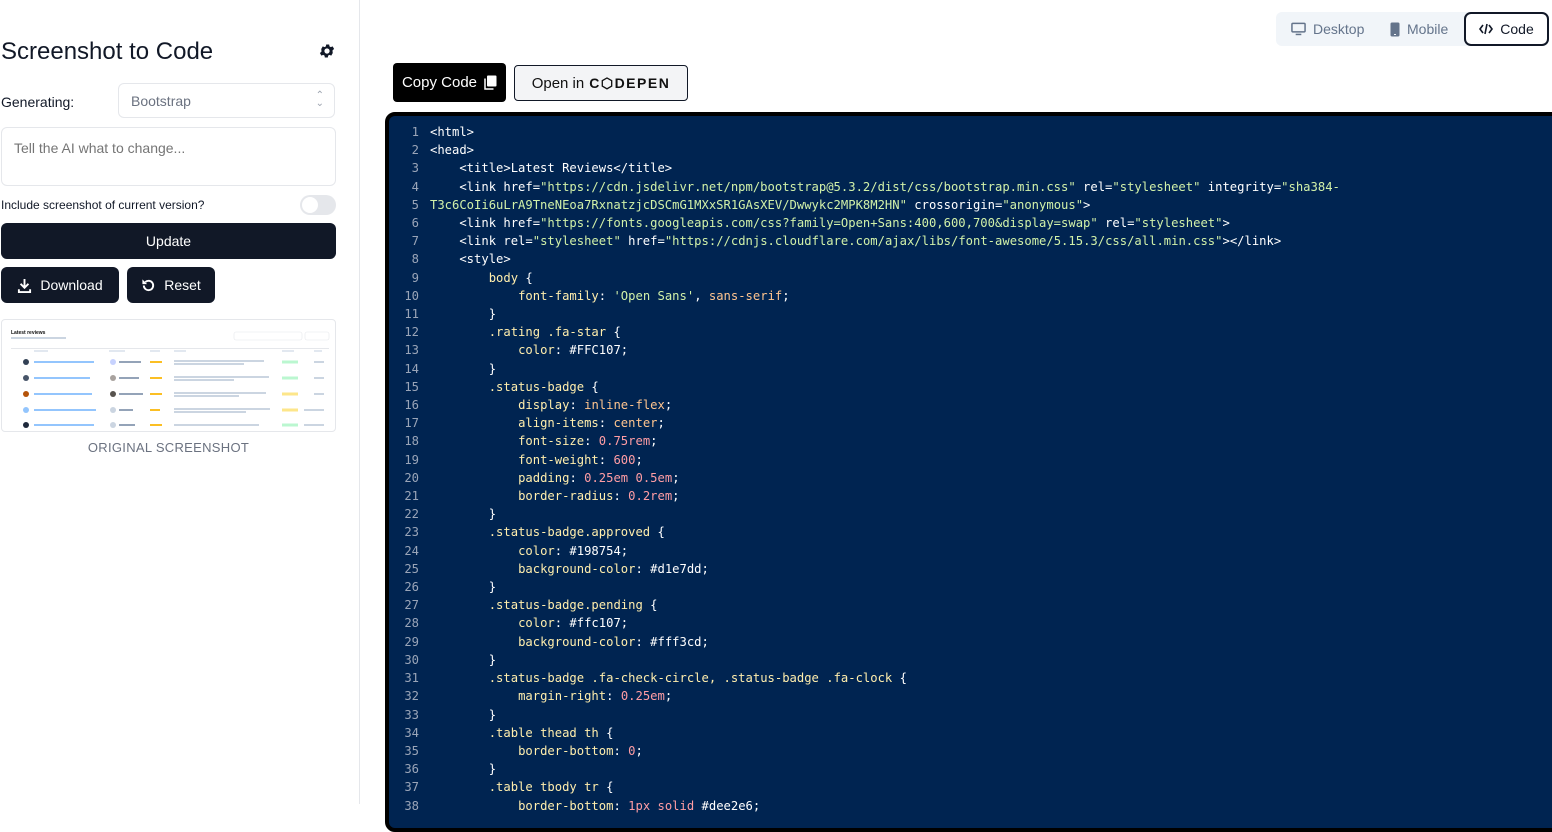  Describe the element at coordinates (1094, 186) in the screenshot. I see `code-token: rel=` at that location.